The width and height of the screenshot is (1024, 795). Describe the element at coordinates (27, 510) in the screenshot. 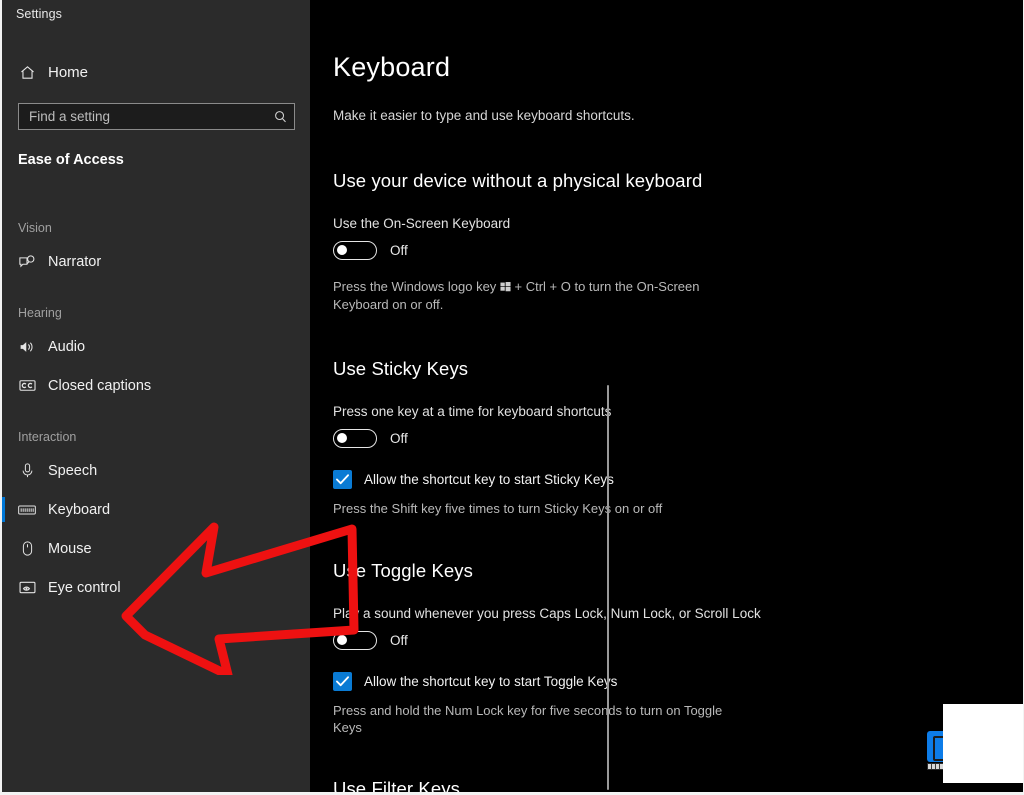

I see `keyboard-icon` at that location.